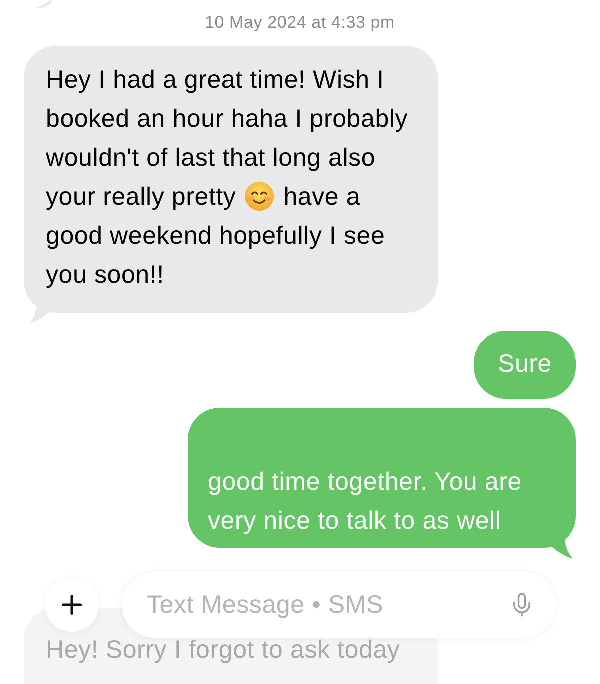  I want to click on smiling-face-icon, so click(259, 196).